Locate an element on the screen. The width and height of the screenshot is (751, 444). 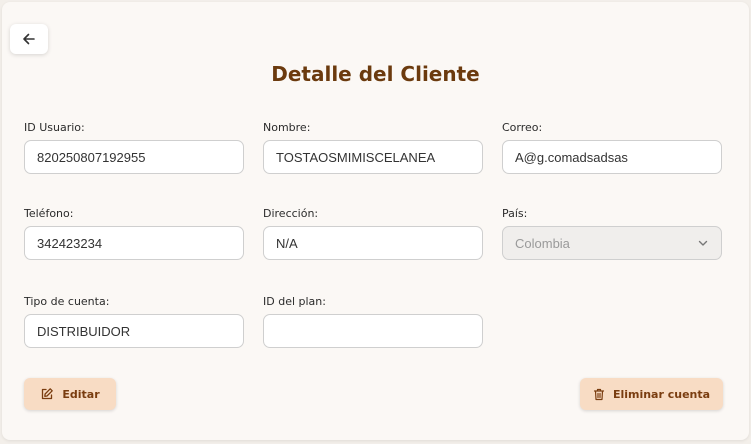
back-button is located at coordinates (29, 39).